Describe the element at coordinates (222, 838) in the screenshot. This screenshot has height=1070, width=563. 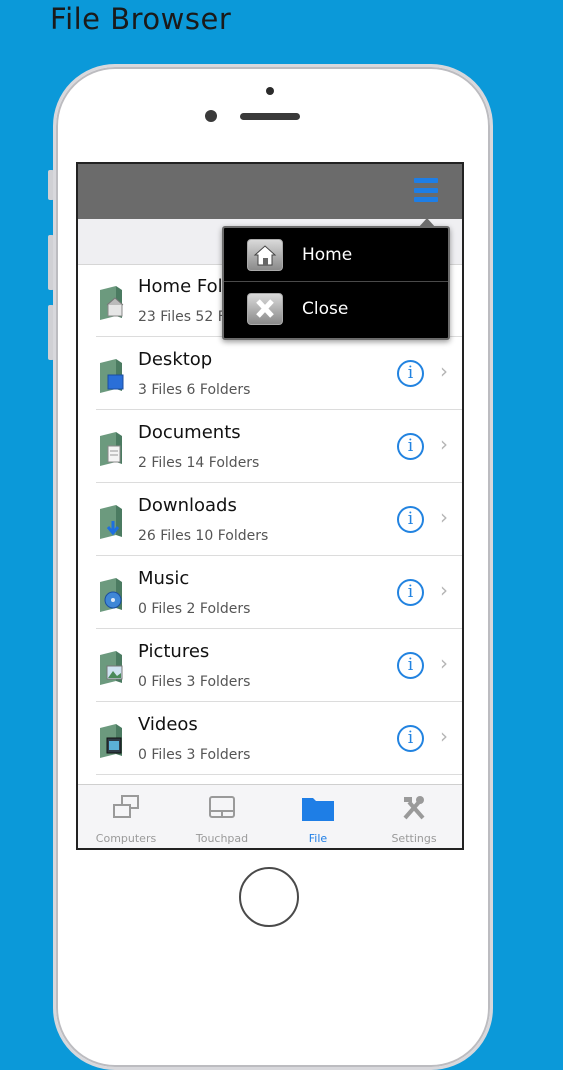
I see `tab-label: Touchpad` at that location.